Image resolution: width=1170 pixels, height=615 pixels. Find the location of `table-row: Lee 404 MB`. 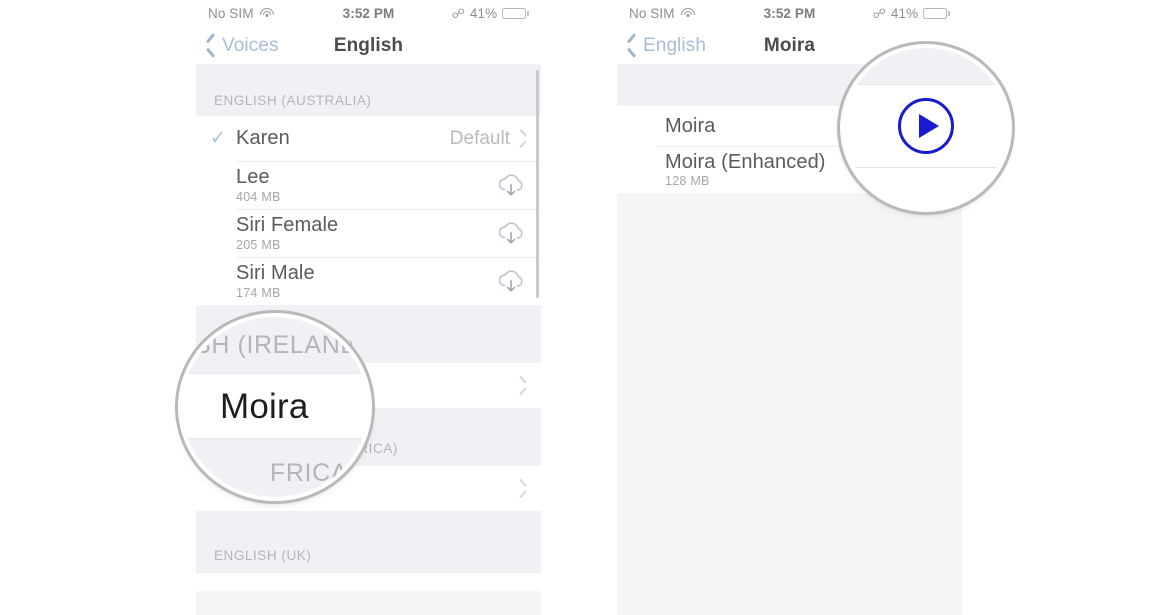

table-row: Lee 404 MB is located at coordinates (368, 185).